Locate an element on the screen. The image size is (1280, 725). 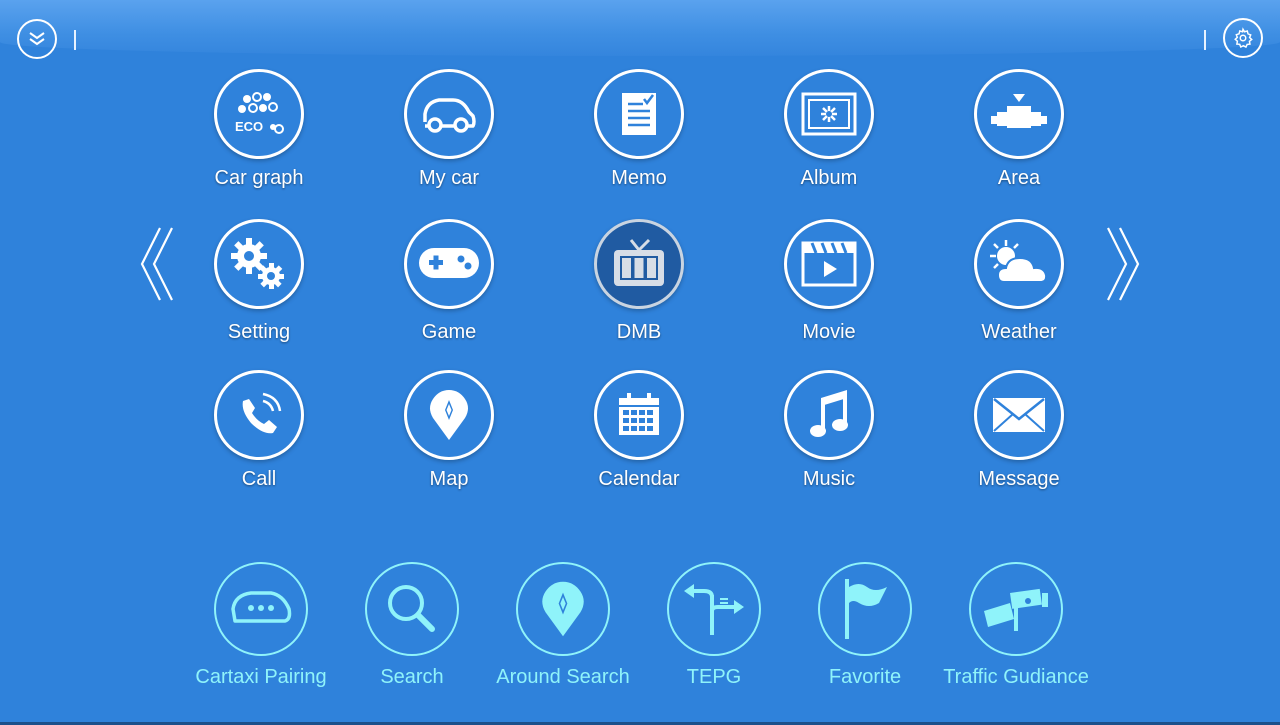
setting-circle is located at coordinates (259, 264).